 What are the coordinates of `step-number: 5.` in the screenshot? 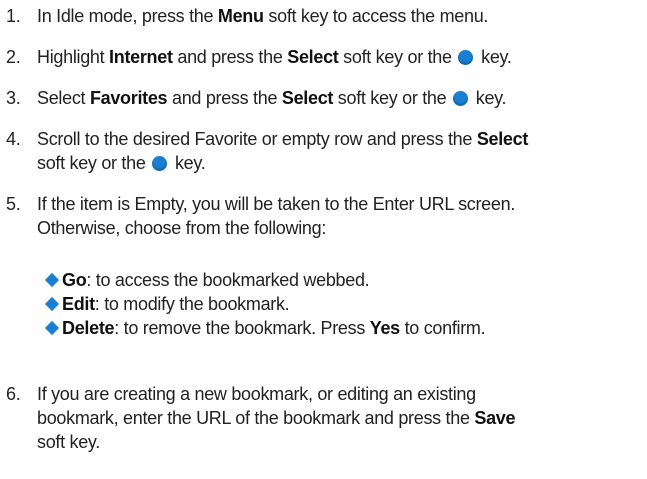 It's located at (13, 204).